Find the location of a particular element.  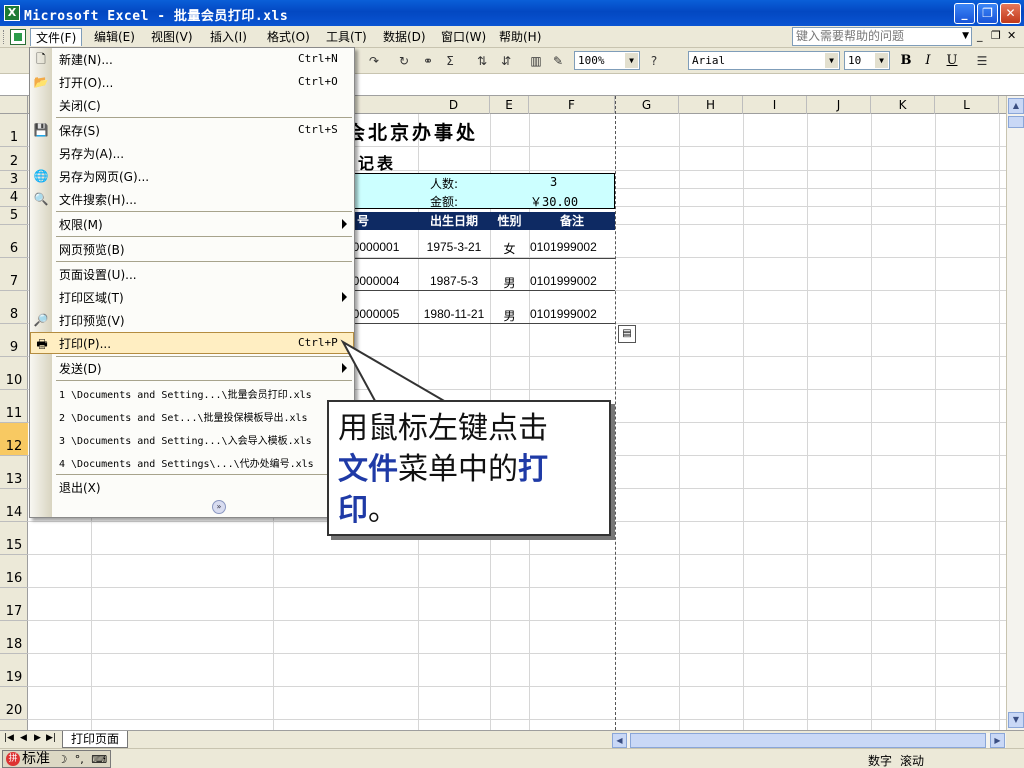

align-left-icon: ☰ is located at coordinates (982, 61).